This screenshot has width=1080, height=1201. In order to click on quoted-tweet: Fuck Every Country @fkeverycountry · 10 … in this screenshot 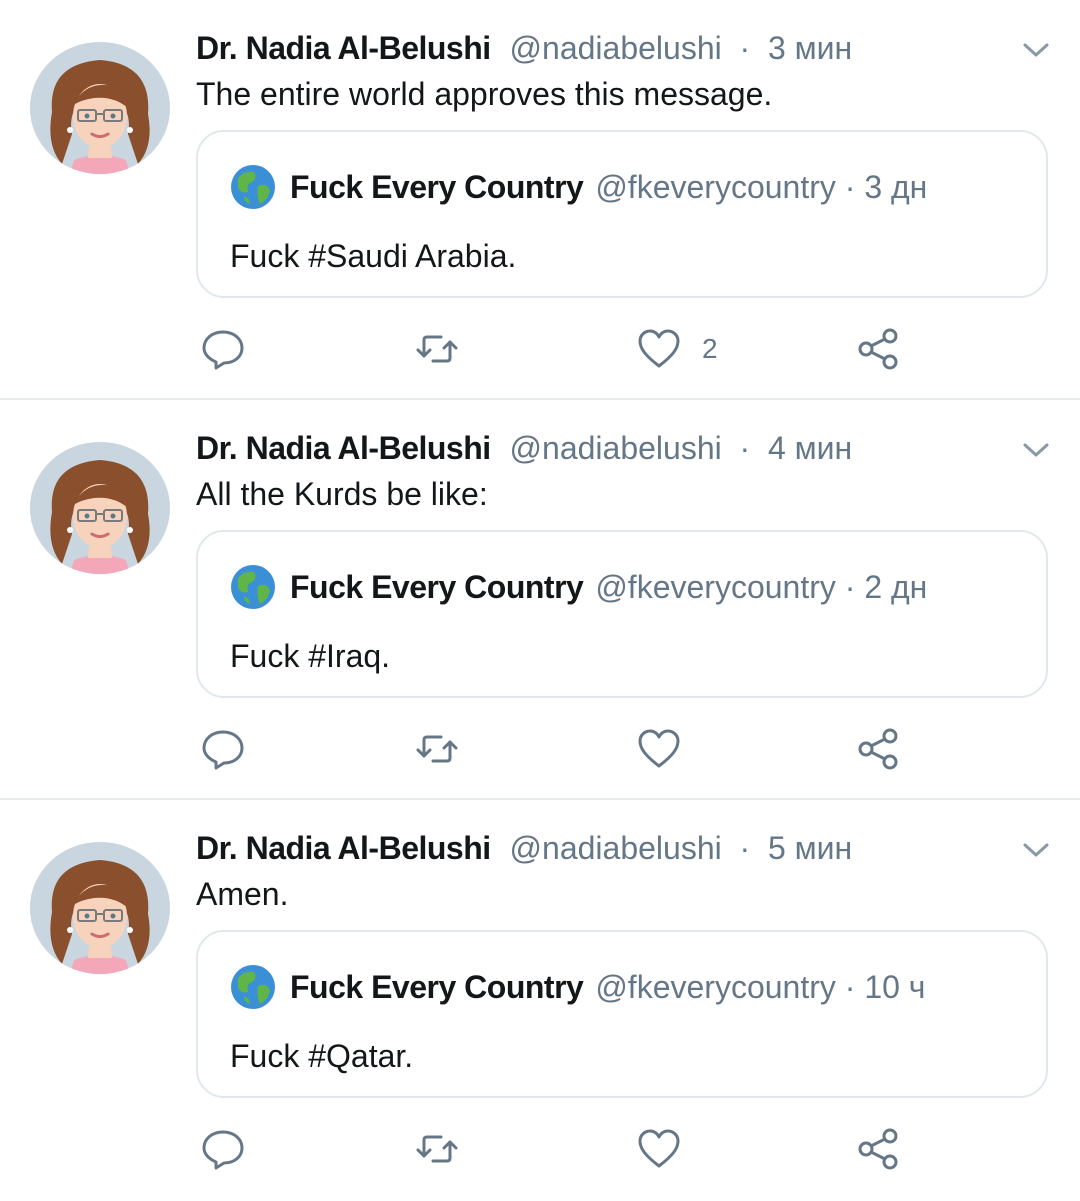, I will do `click(622, 1014)`.